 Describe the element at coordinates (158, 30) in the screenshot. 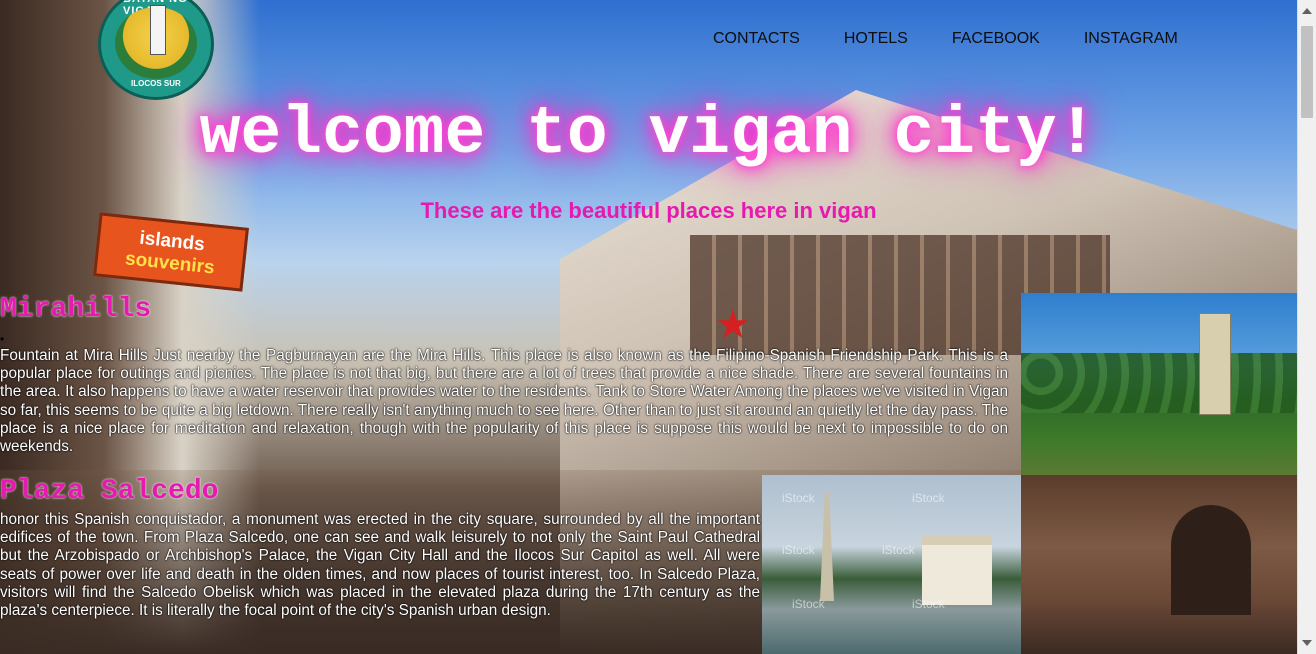

I see `logo-tower-icon` at that location.